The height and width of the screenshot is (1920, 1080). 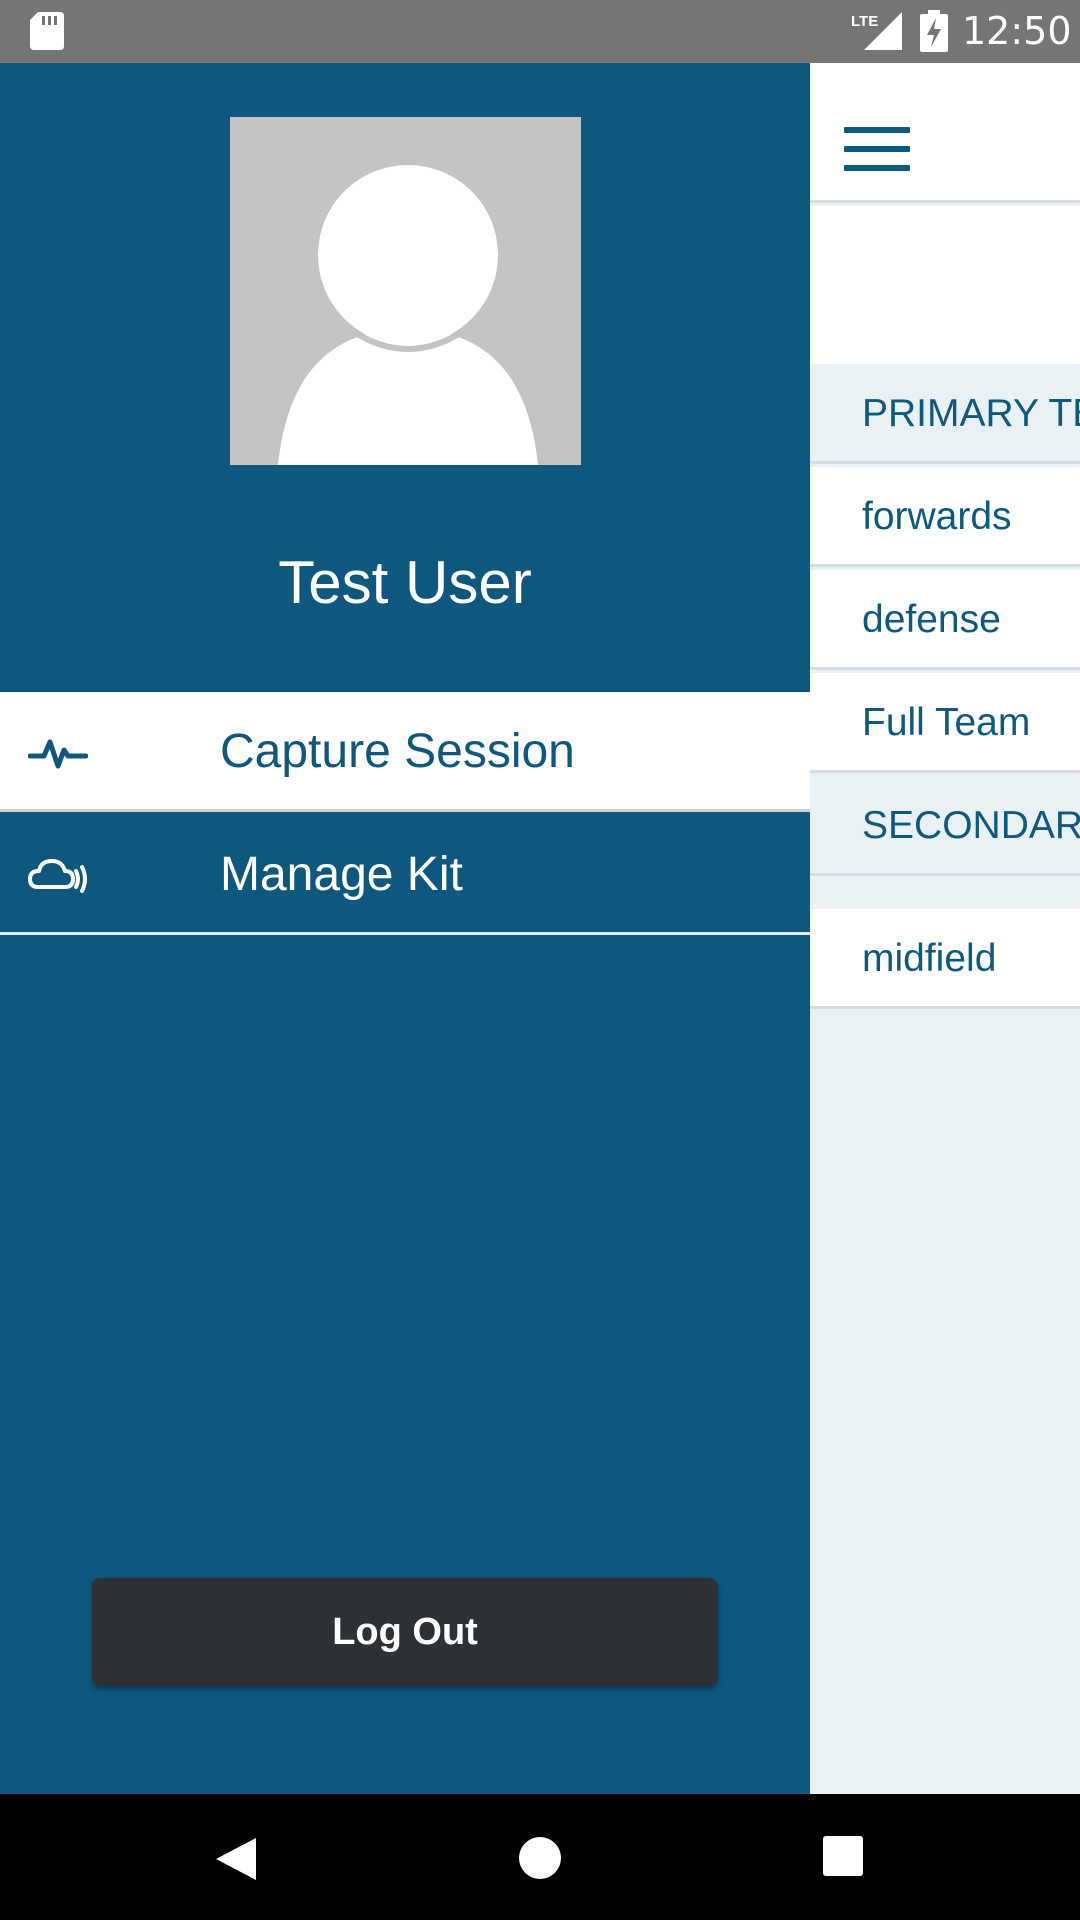 What do you see at coordinates (937, 516) in the screenshot?
I see `team-label: forwards` at bounding box center [937, 516].